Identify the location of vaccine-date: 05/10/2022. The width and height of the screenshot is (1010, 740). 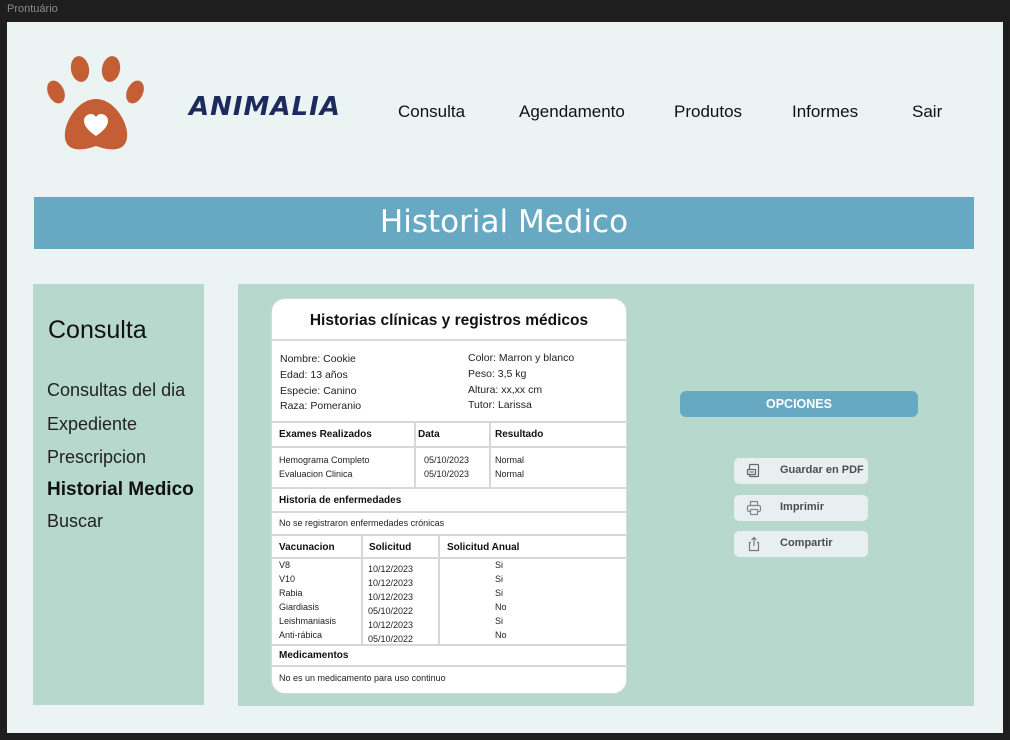
(391, 611).